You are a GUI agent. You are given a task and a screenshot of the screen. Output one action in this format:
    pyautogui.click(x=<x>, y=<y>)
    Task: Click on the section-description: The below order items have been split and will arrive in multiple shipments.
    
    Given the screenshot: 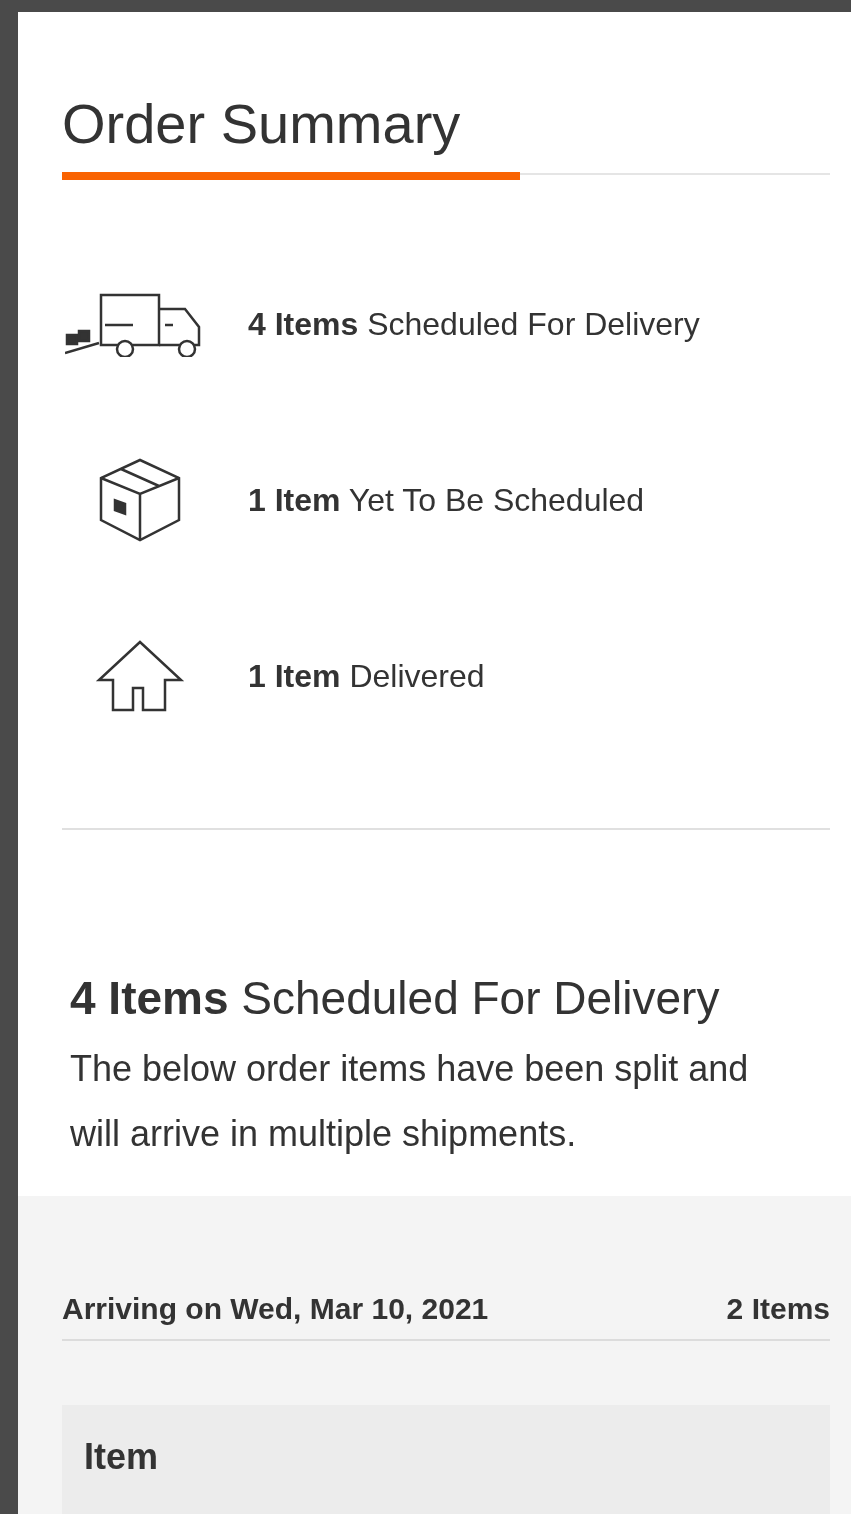 What is the action you would take?
    pyautogui.click(x=410, y=1101)
    